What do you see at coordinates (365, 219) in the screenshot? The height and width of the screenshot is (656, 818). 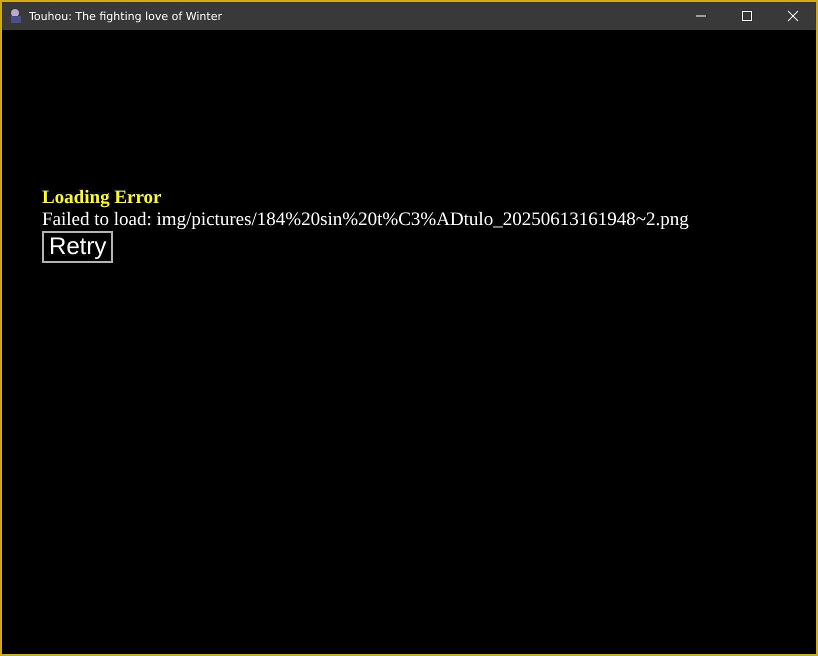 I see `error-message: Failed to load: img/pictures/184%20sin%20t%C3%ADtulo_20250613161948~2.png` at bounding box center [365, 219].